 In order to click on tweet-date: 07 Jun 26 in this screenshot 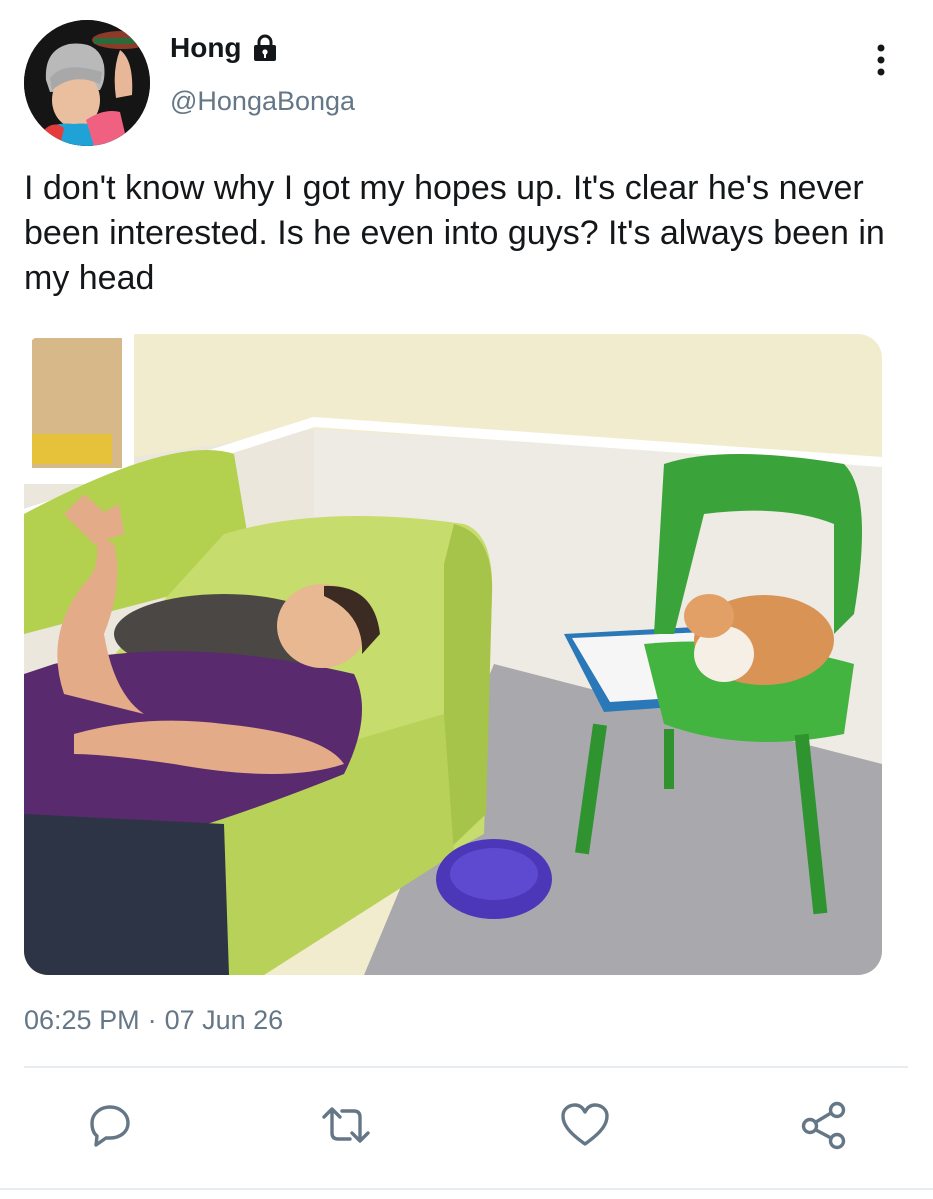, I will do `click(224, 1020)`.